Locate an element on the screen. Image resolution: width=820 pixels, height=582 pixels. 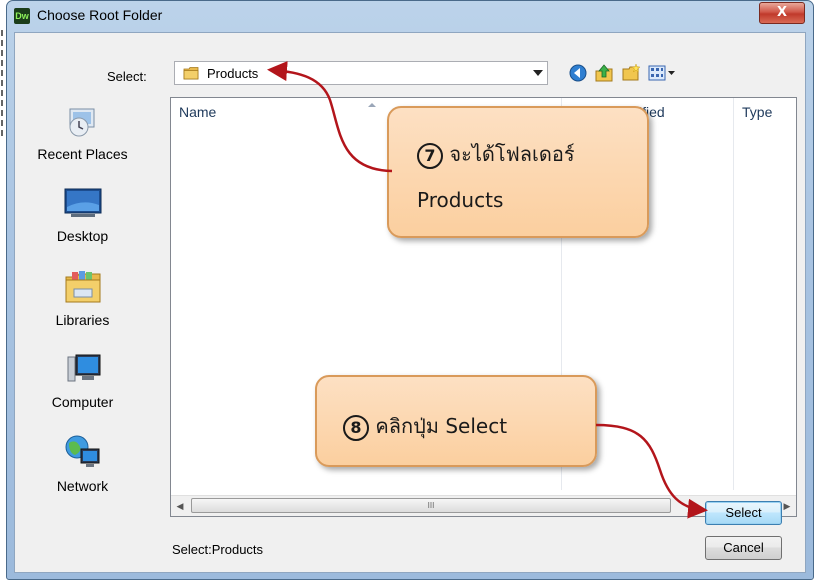
computer-icon is located at coordinates (83, 368).